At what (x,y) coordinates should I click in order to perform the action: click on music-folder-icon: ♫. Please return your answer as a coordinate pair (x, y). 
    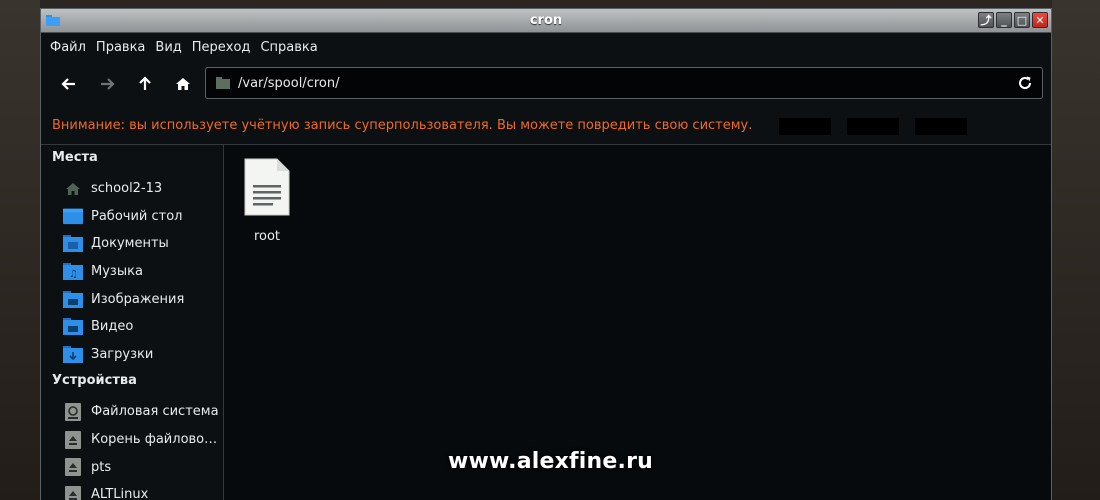
    Looking at the image, I should click on (73, 272).